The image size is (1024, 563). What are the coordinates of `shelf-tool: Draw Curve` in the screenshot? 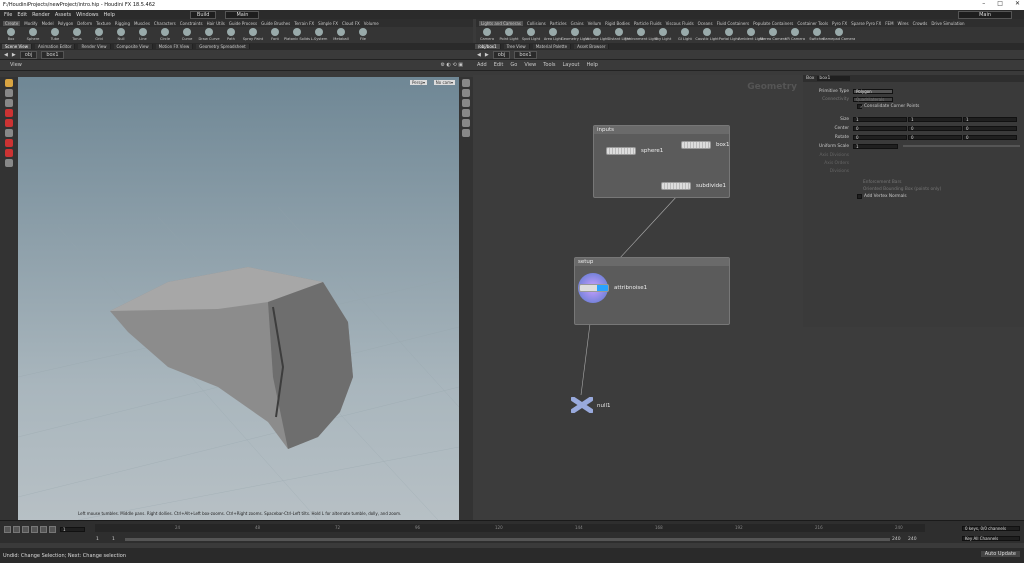 It's located at (209, 34).